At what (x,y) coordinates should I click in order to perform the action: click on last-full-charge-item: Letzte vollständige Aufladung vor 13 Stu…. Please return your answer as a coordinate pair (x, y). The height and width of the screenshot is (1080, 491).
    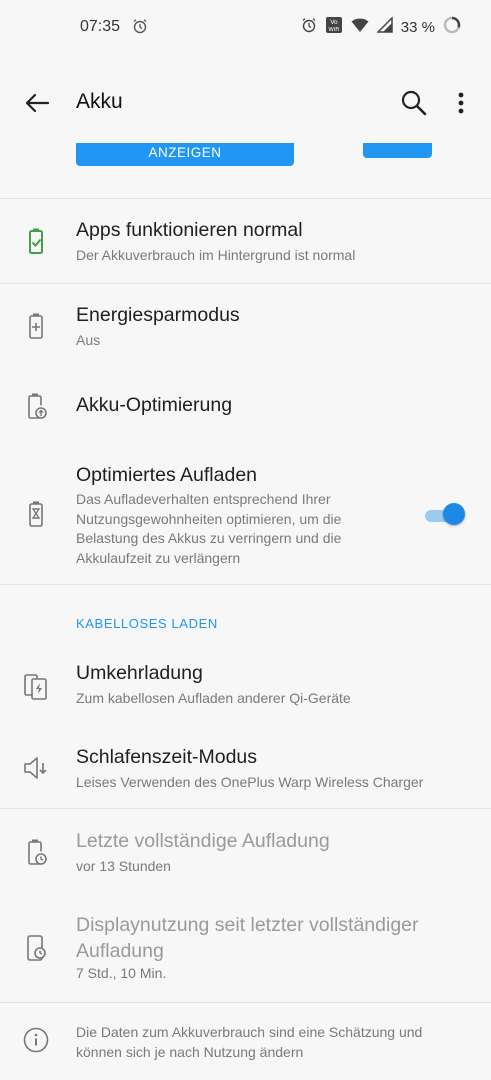
    Looking at the image, I should click on (245, 854).